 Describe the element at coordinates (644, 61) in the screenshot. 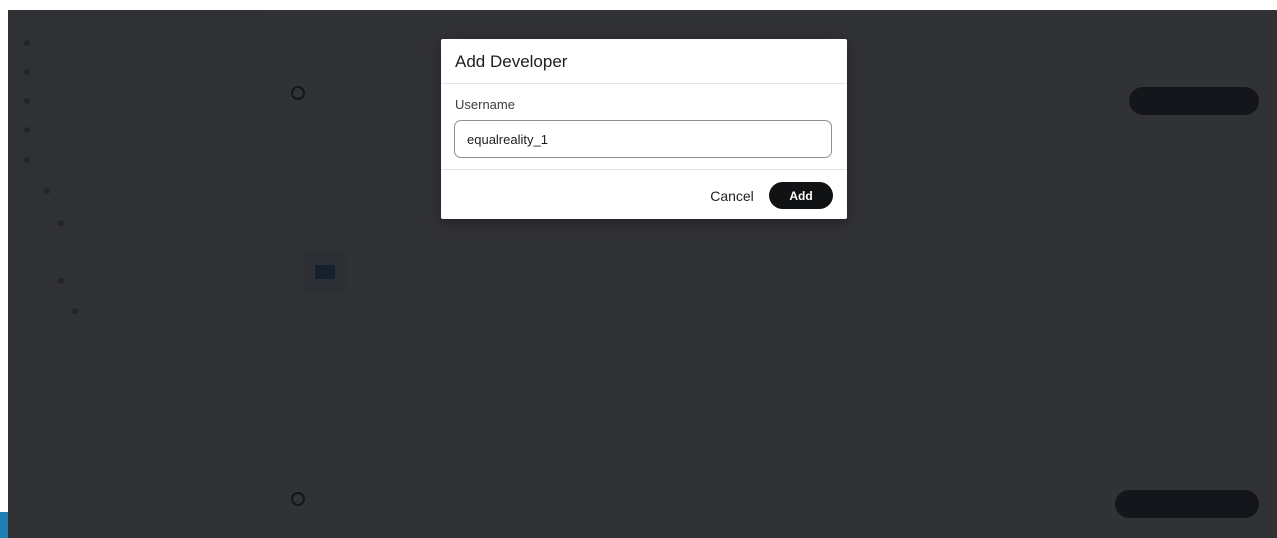

I see `dialog-header: Add Developer` at that location.